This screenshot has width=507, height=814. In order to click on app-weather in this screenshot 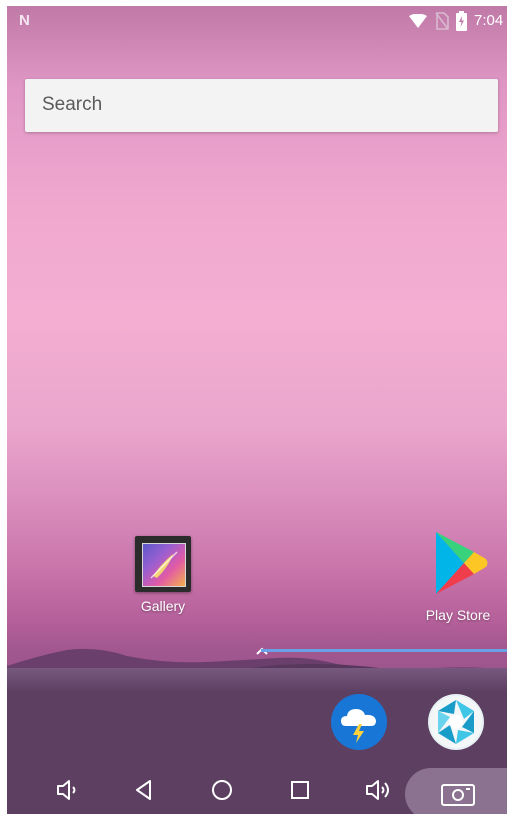, I will do `click(359, 722)`.